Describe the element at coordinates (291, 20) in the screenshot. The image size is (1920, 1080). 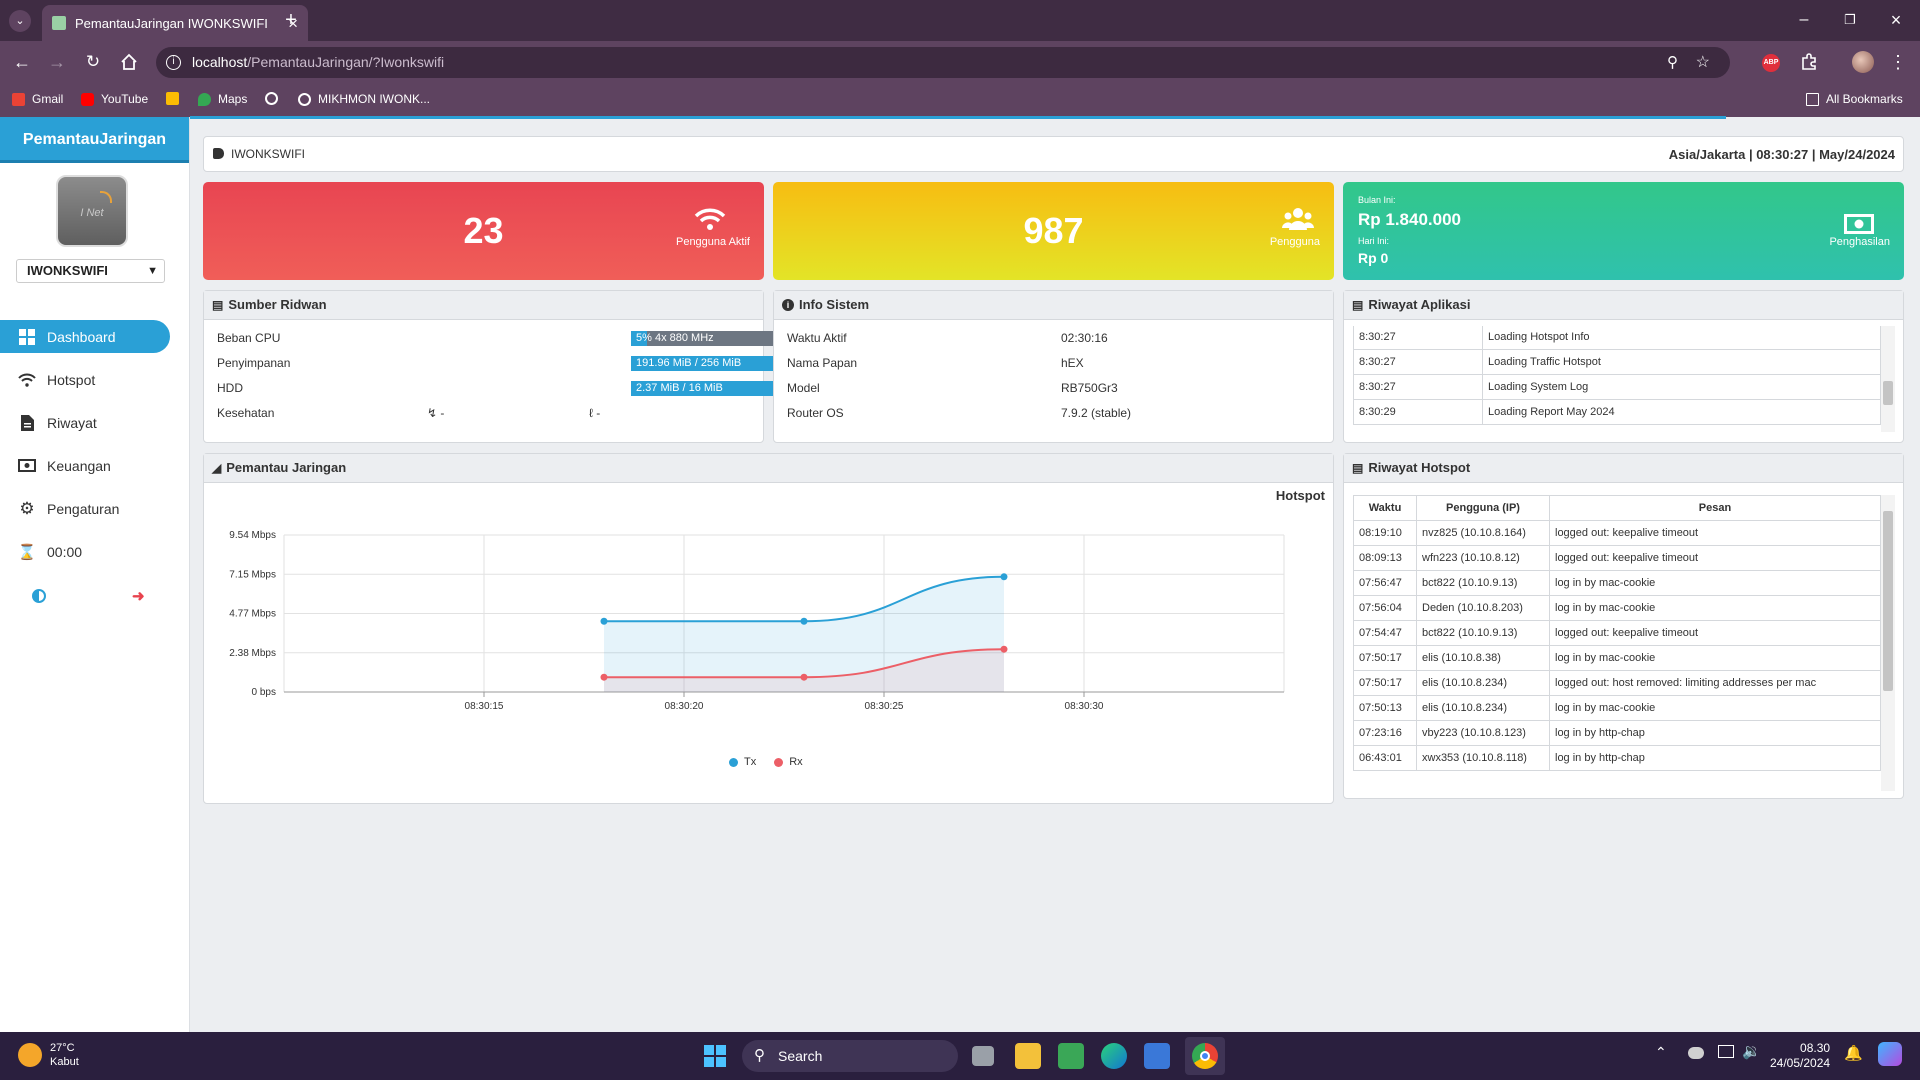
I see `new-tab-button: +` at that location.